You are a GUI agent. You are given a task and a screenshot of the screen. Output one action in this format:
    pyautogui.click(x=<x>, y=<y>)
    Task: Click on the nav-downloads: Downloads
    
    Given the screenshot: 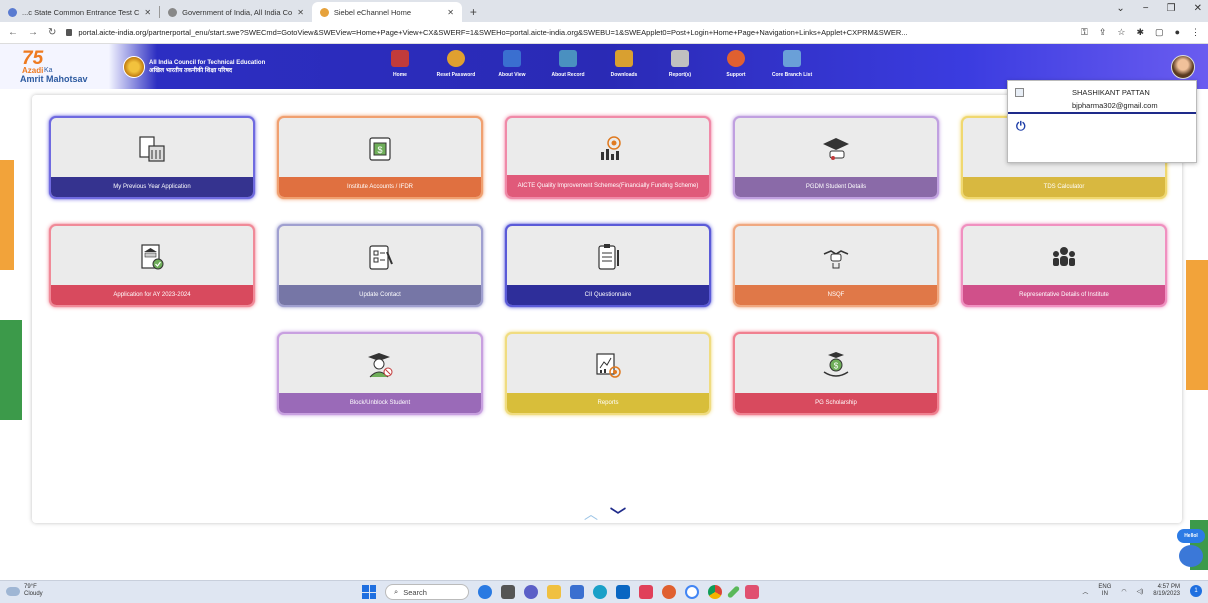 What is the action you would take?
    pyautogui.click(x=624, y=64)
    